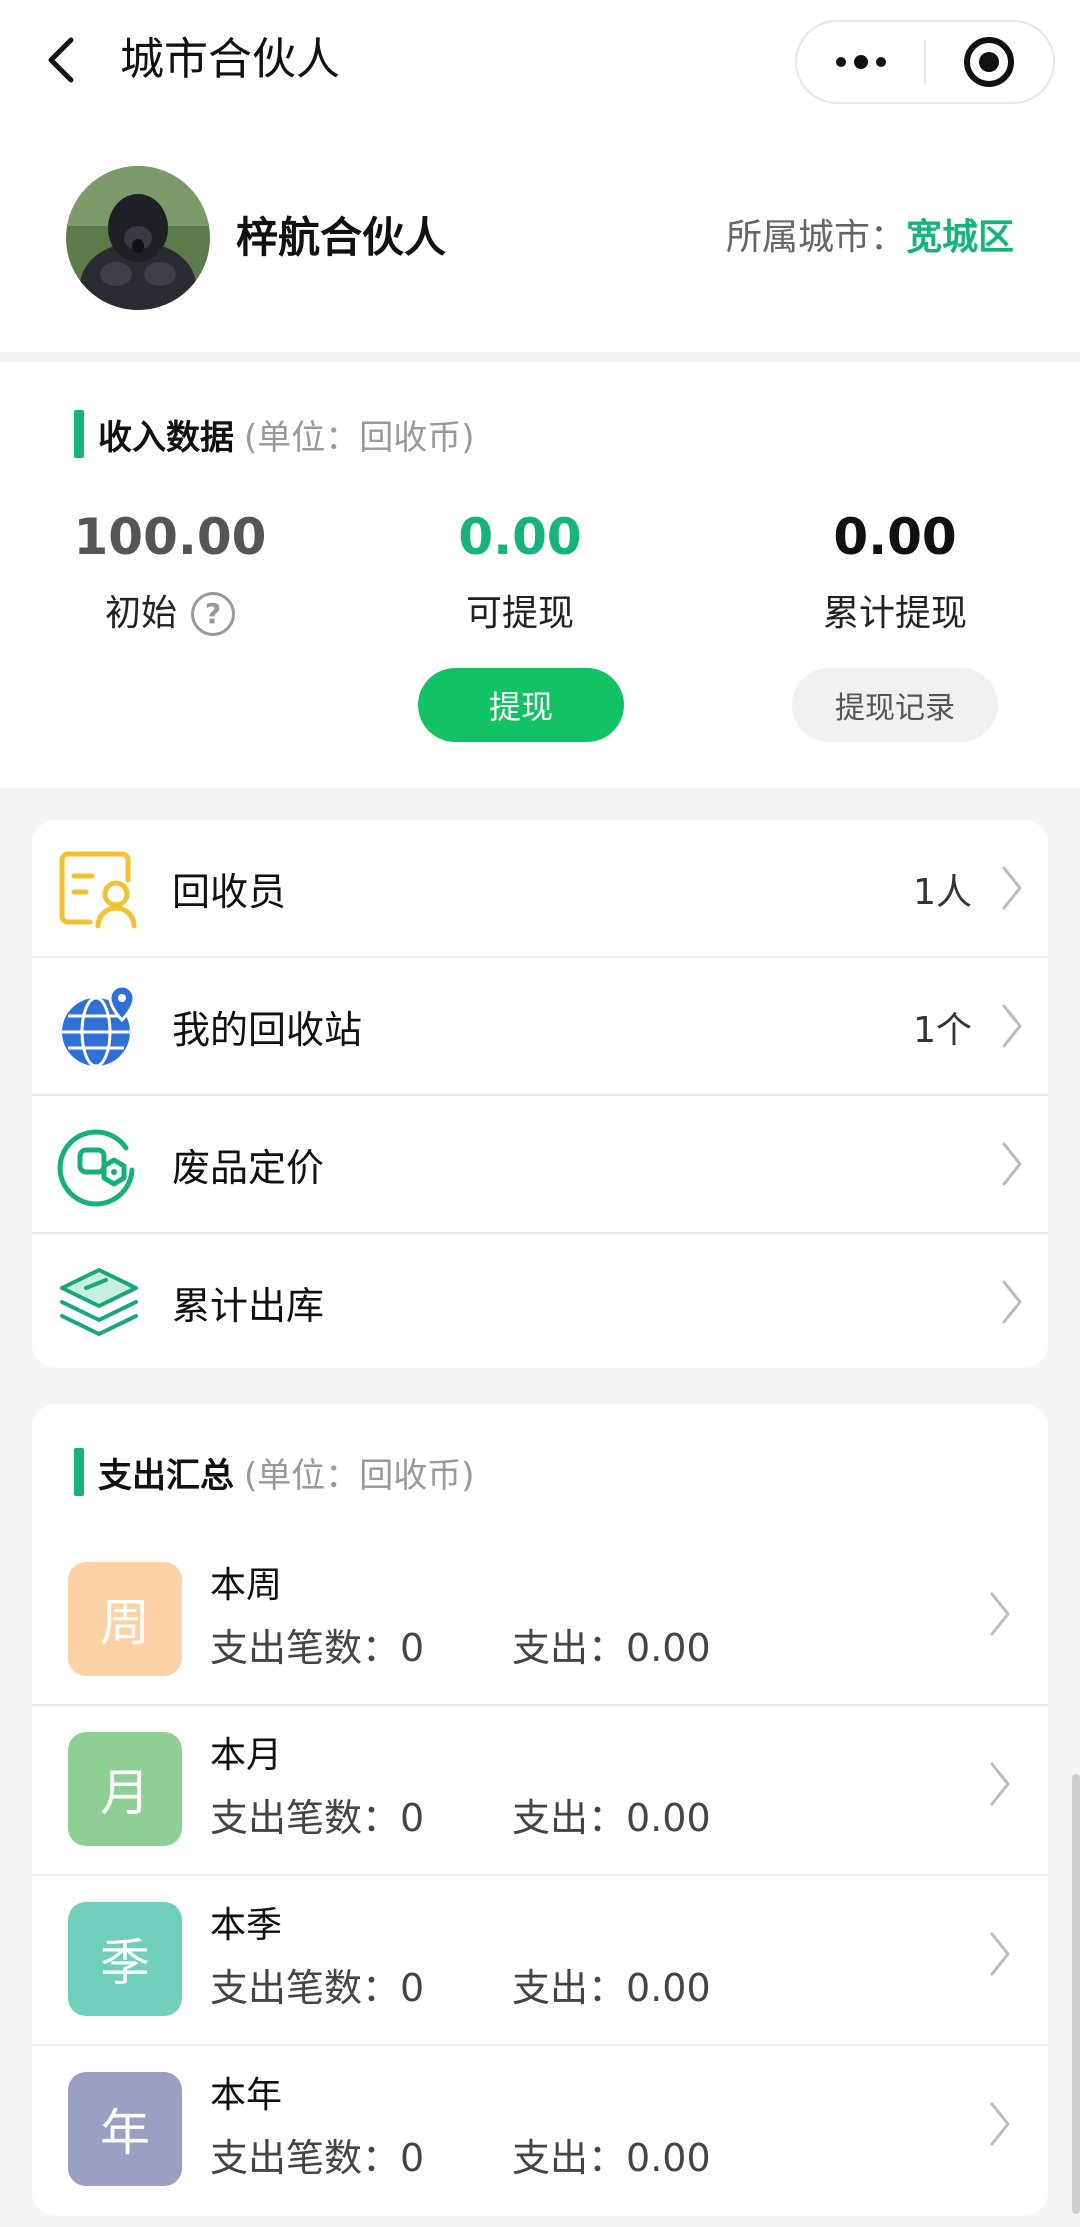 Image resolution: width=1080 pixels, height=2227 pixels. Describe the element at coordinates (125, 1619) in the screenshot. I see `week-badge: 周` at that location.